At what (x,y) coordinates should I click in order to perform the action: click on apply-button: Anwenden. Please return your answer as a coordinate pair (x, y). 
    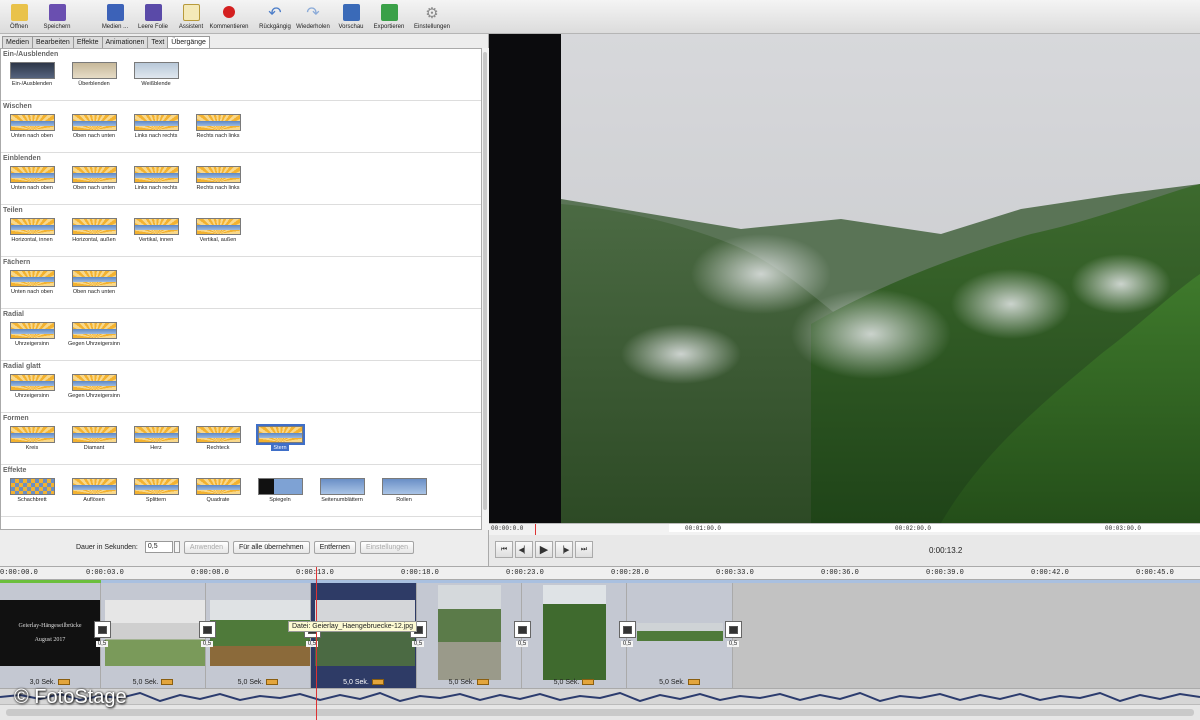
    Looking at the image, I should click on (206, 547).